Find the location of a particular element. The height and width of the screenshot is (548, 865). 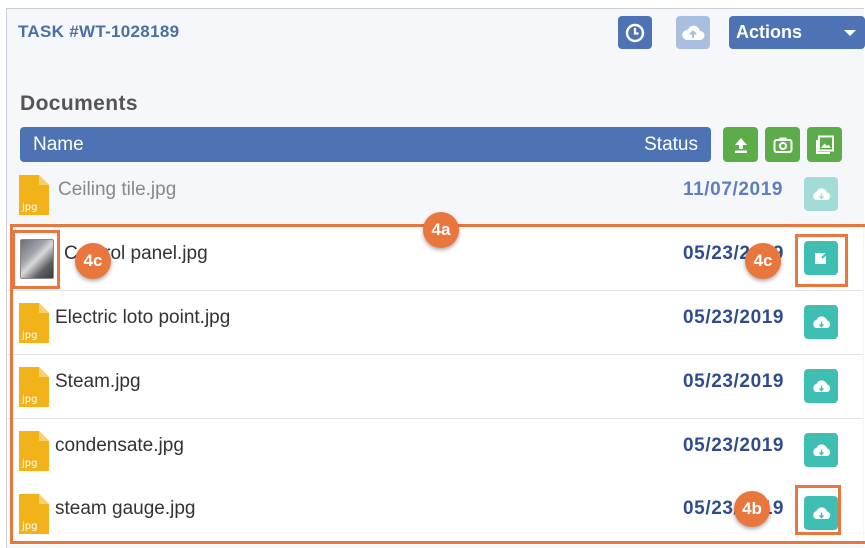

image-thumbnail is located at coordinates (37, 259).